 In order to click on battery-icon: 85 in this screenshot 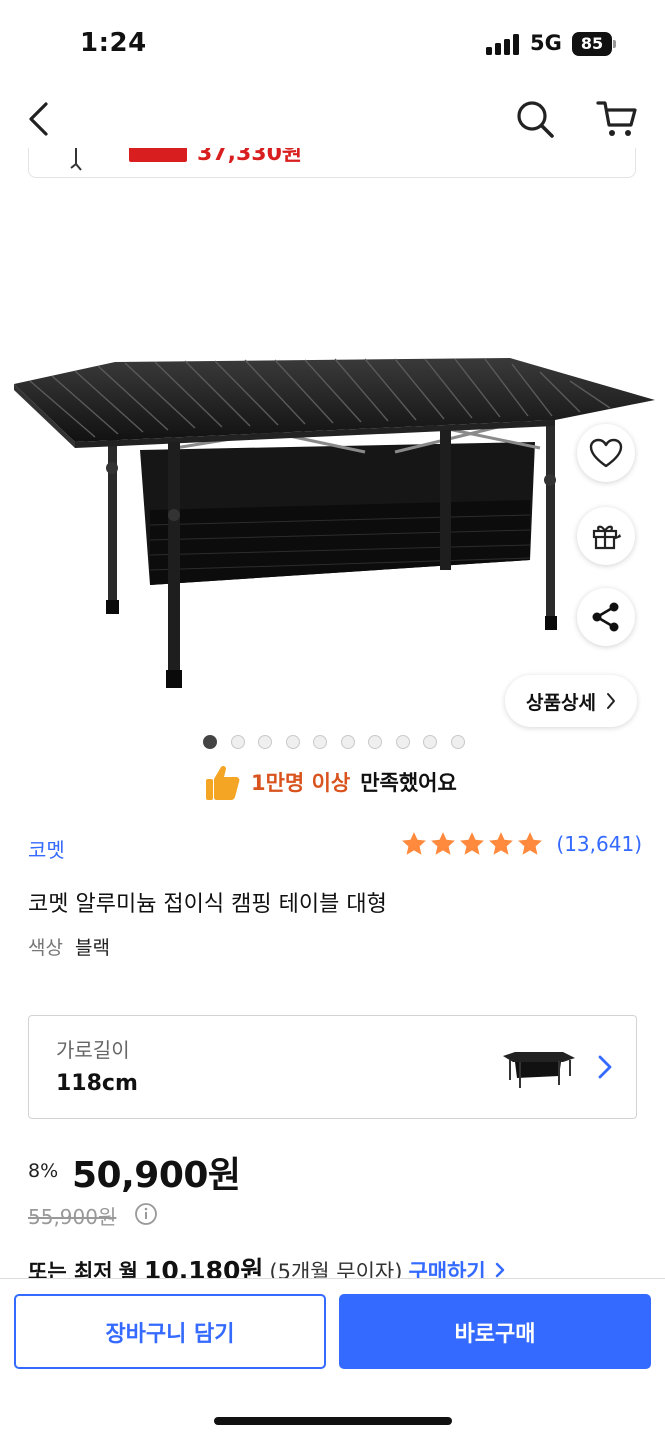, I will do `click(594, 44)`.